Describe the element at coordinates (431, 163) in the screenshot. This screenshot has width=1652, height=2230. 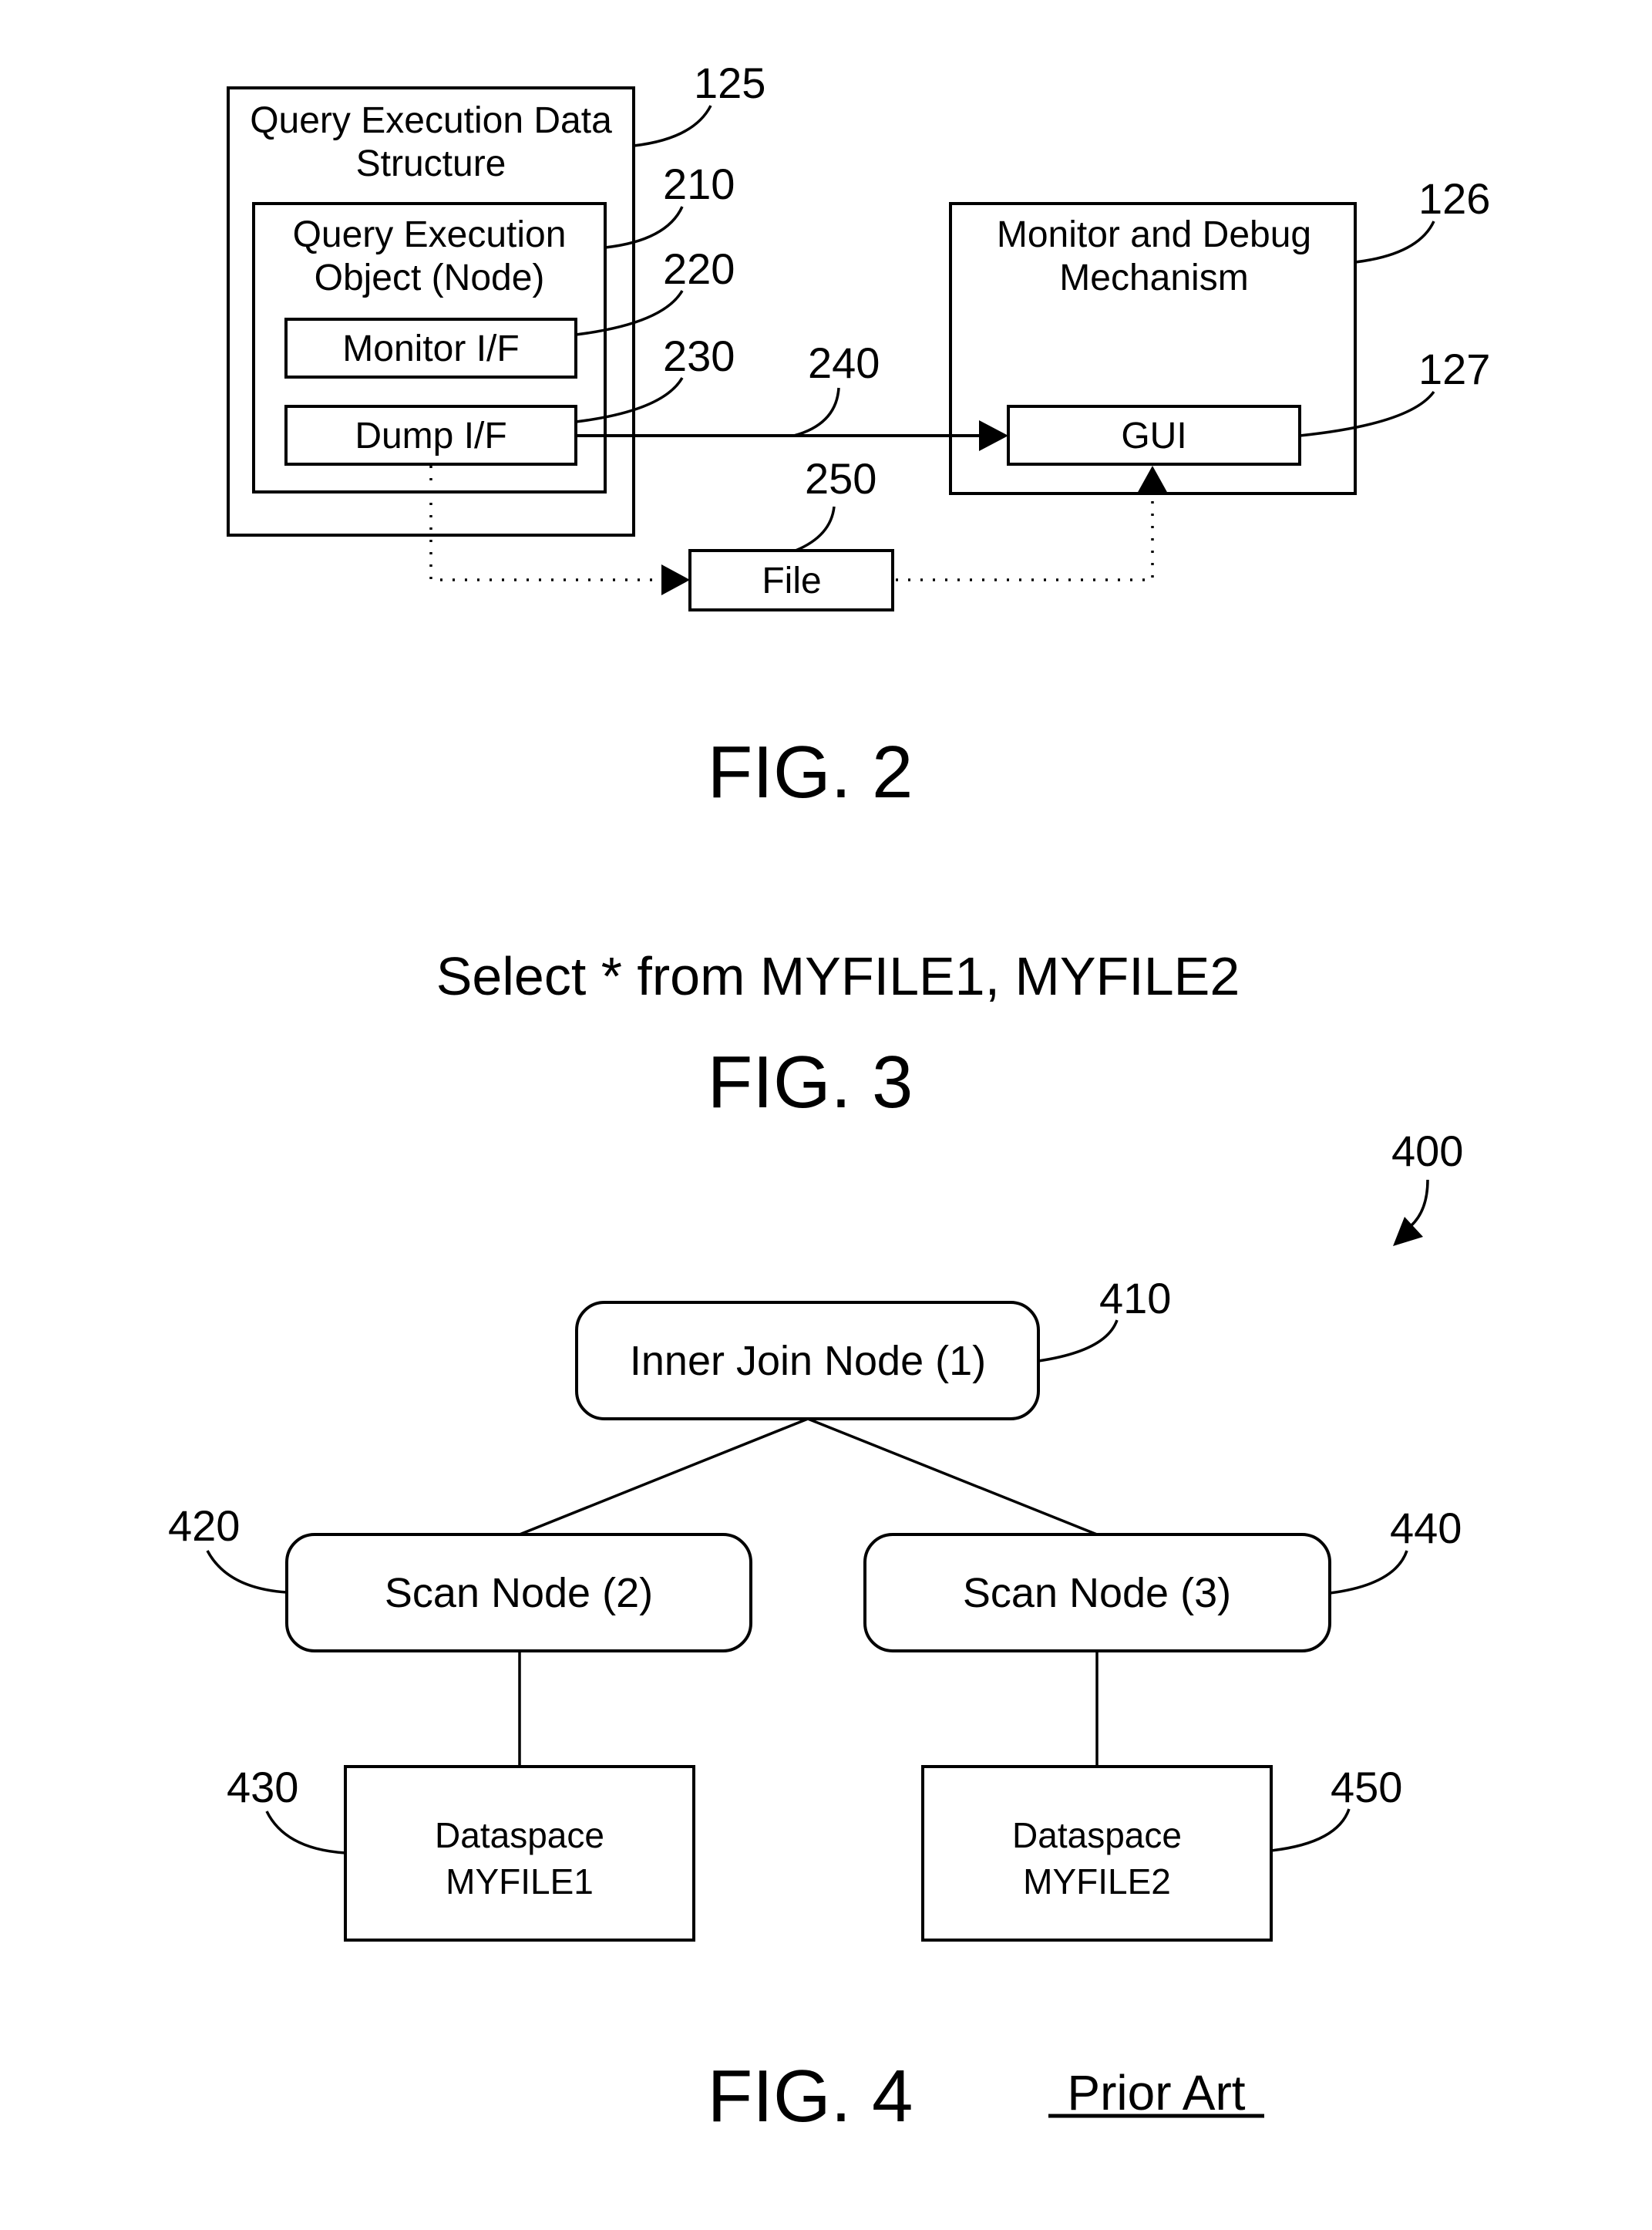
I see `query-structure-label-line2: Structure` at that location.